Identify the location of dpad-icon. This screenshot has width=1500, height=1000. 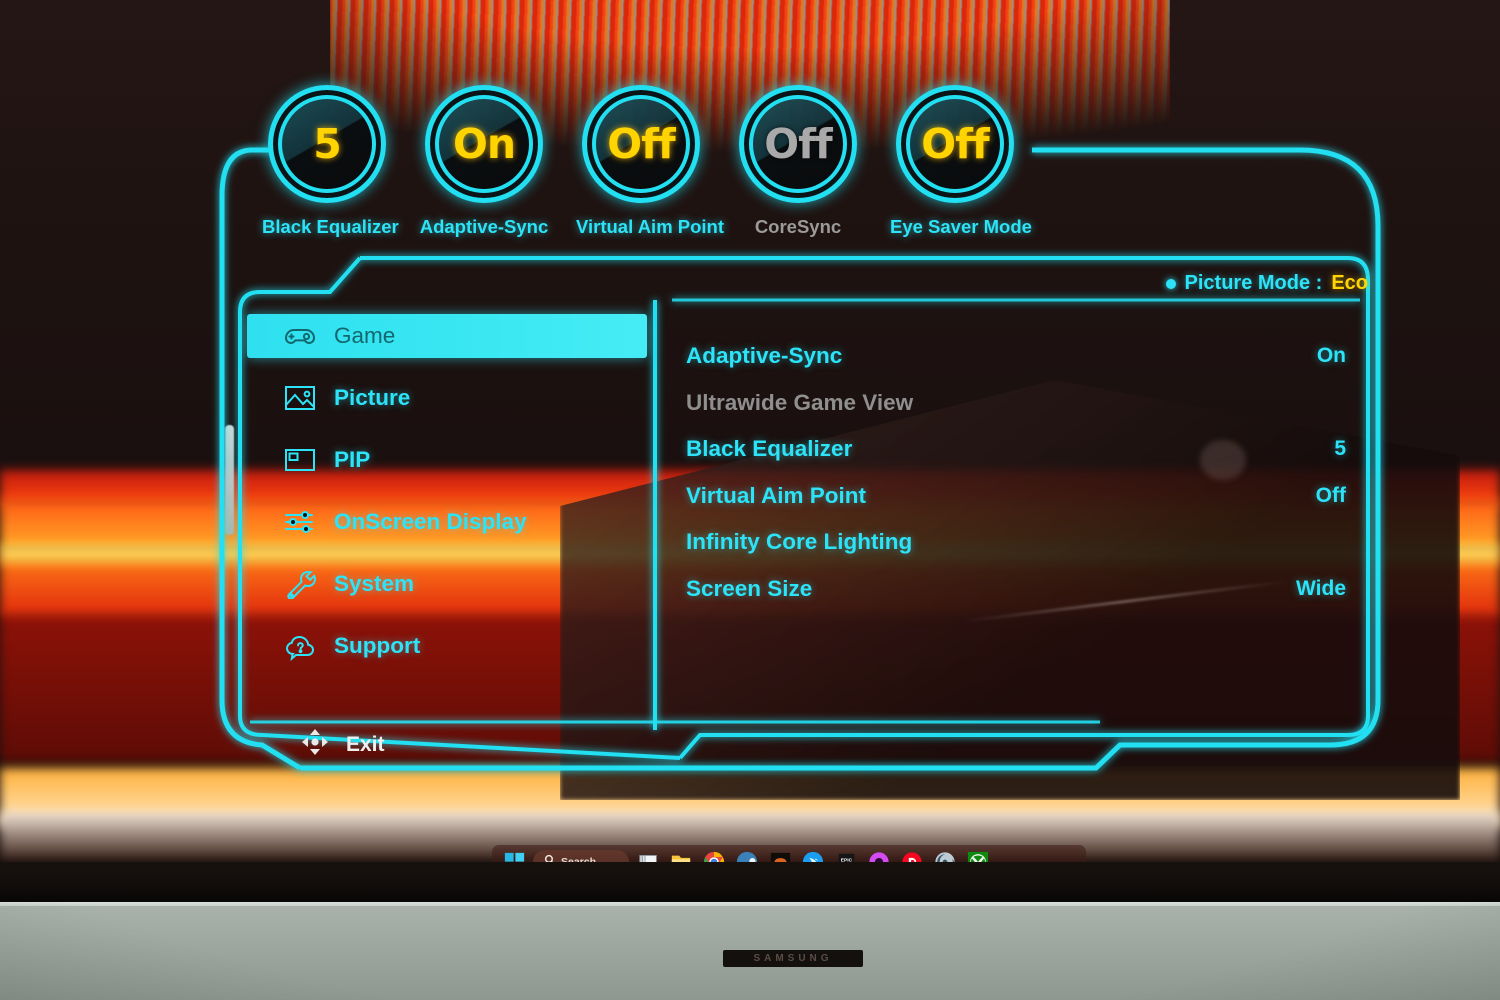
(315, 744).